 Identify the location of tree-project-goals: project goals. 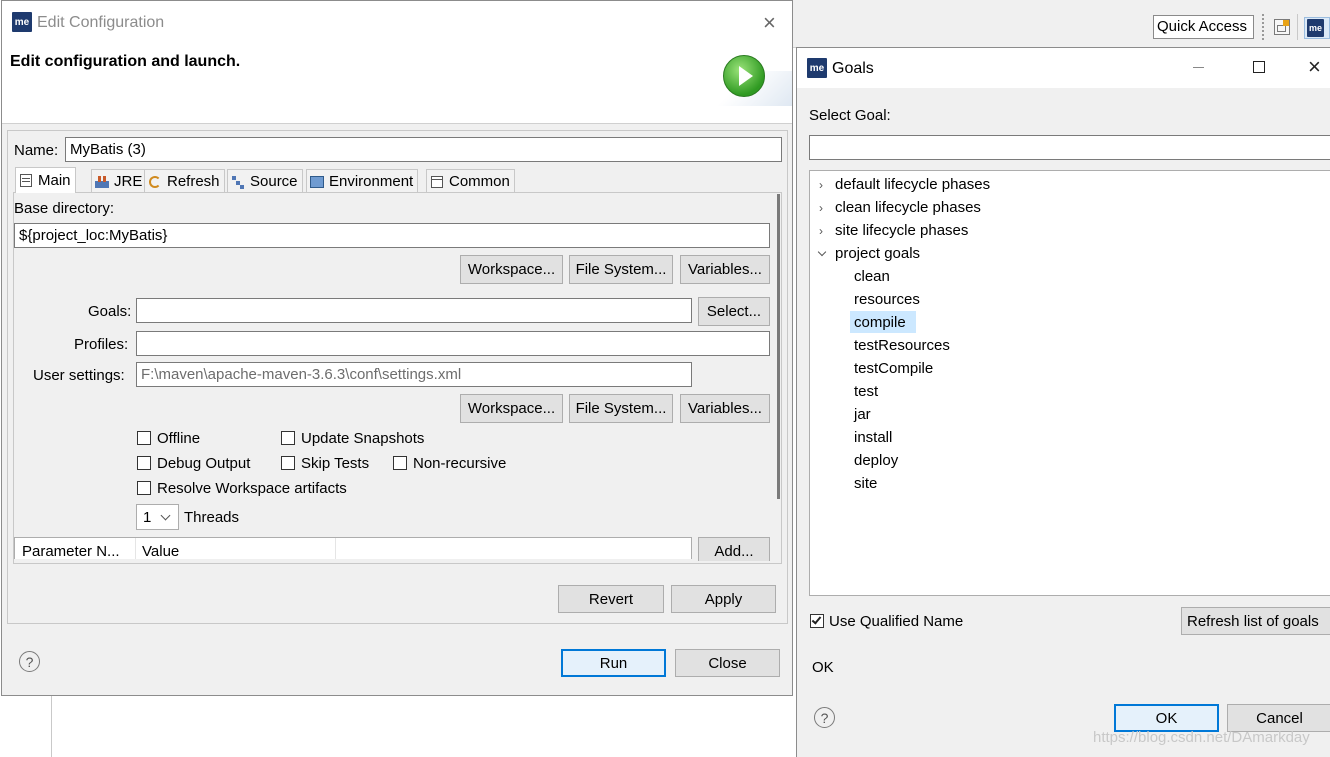
(877, 253).